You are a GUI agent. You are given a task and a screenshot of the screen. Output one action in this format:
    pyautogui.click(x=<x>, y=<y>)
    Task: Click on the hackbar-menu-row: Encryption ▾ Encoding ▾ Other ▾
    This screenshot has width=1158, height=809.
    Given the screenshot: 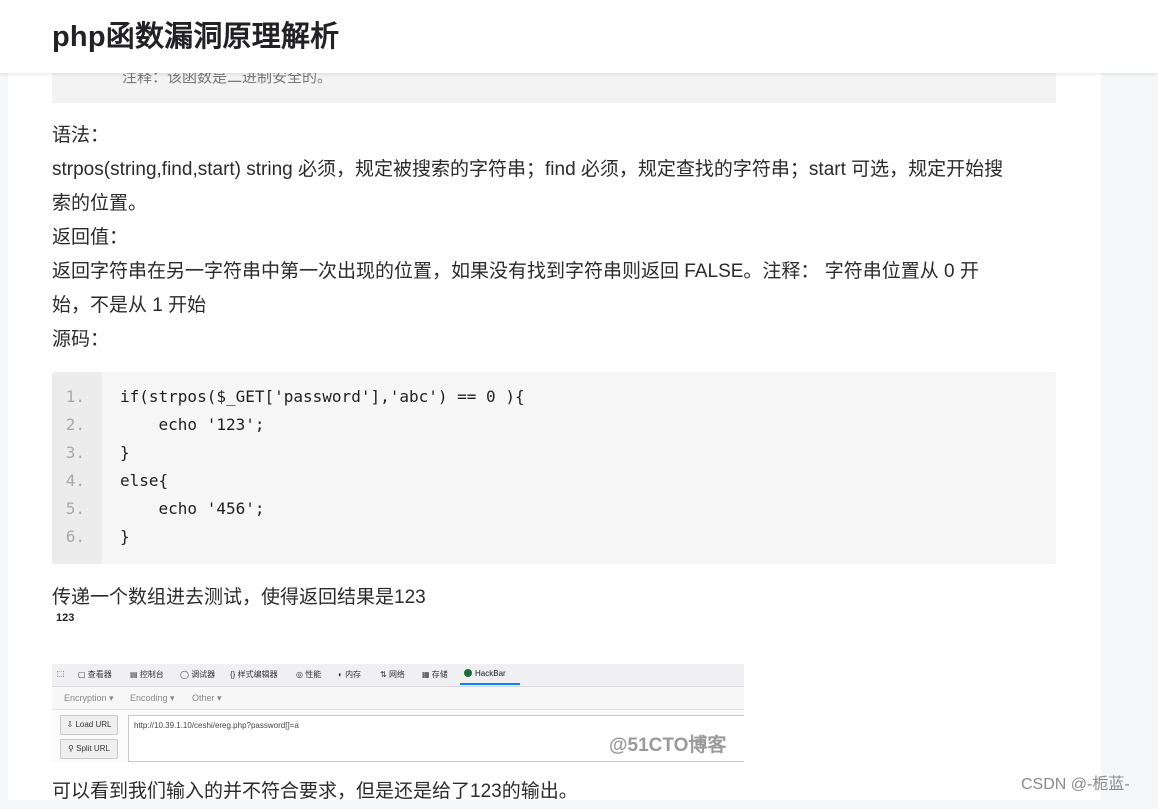 What is the action you would take?
    pyautogui.click(x=398, y=698)
    